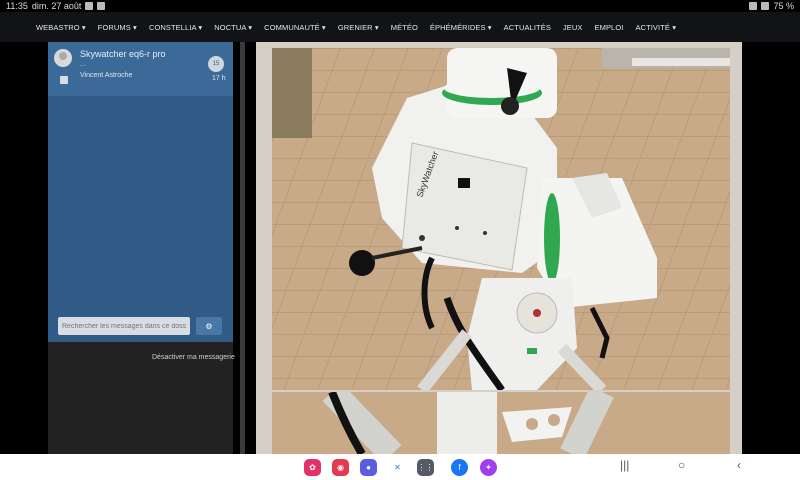  I want to click on link-app-icon: ✕, so click(397, 467).